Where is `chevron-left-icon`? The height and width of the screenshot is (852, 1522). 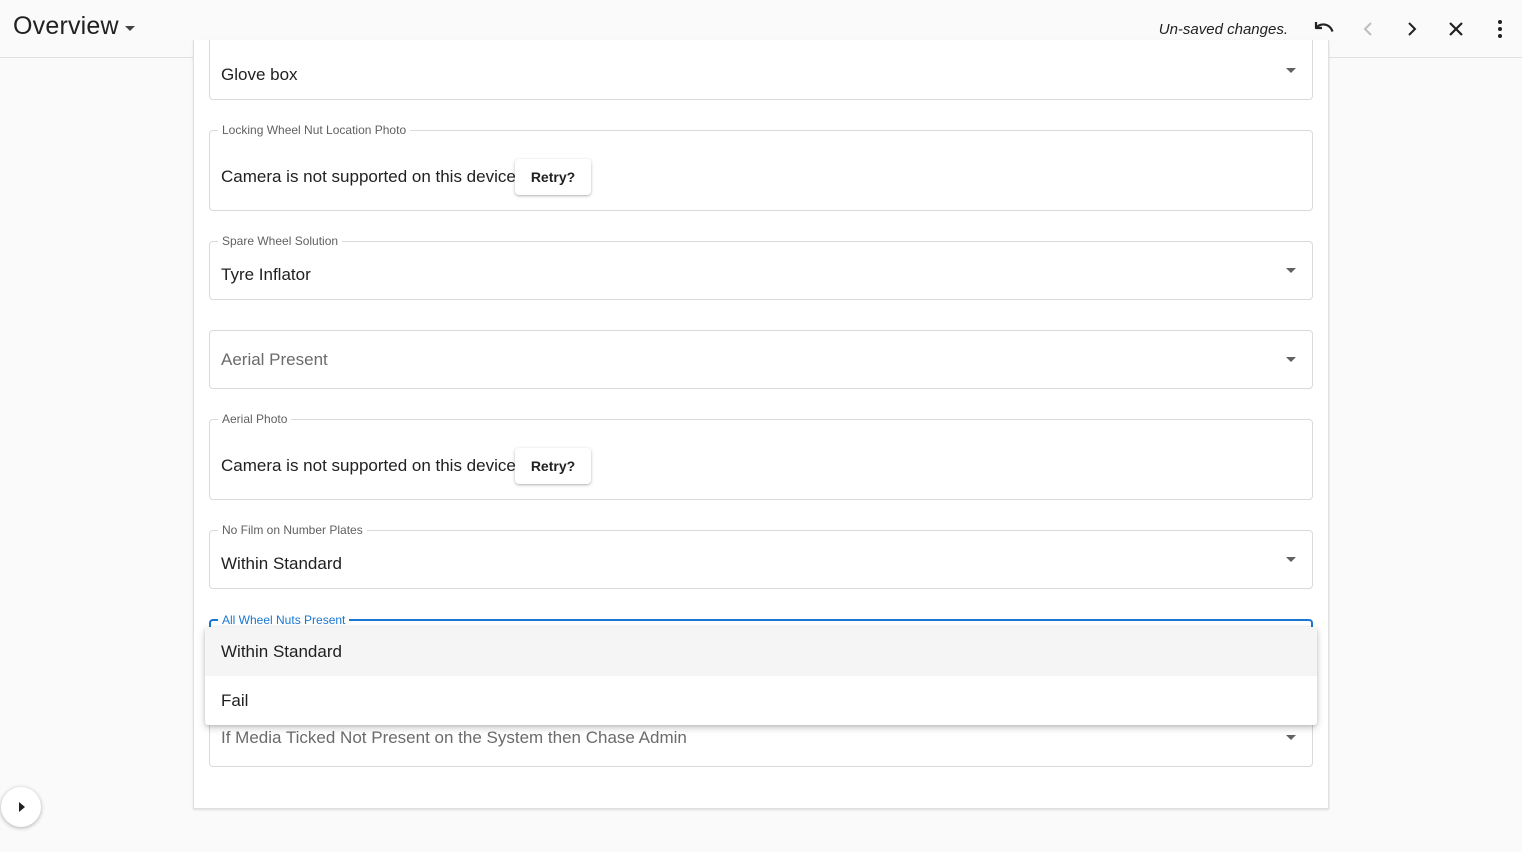
chevron-left-icon is located at coordinates (1367, 29).